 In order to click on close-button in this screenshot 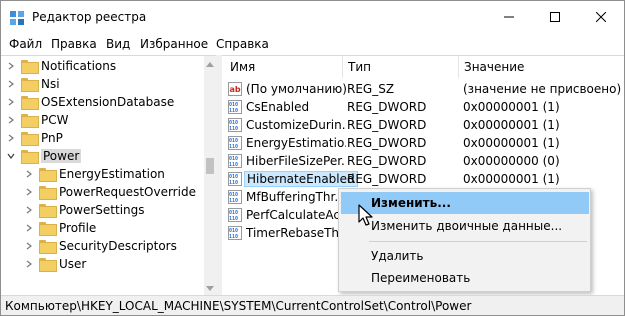, I will do `click(601, 17)`.